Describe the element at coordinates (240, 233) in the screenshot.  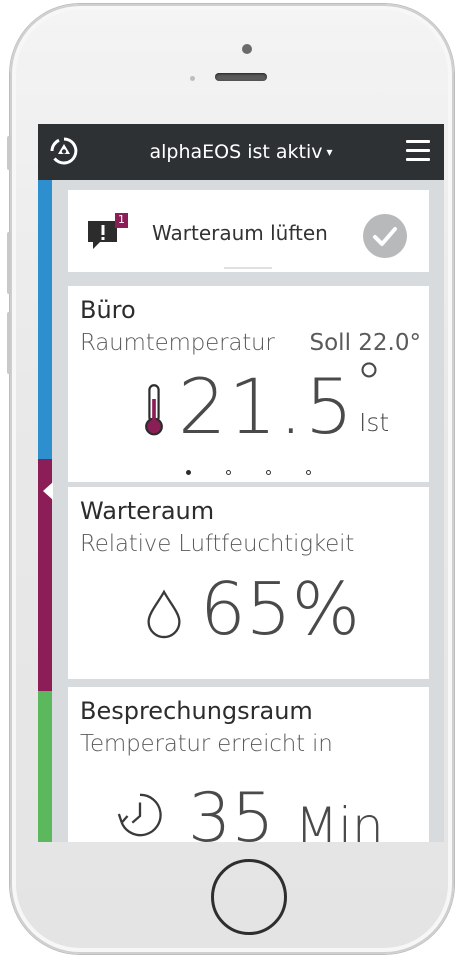
I see `notification-text: Warteraum lüften` at that location.